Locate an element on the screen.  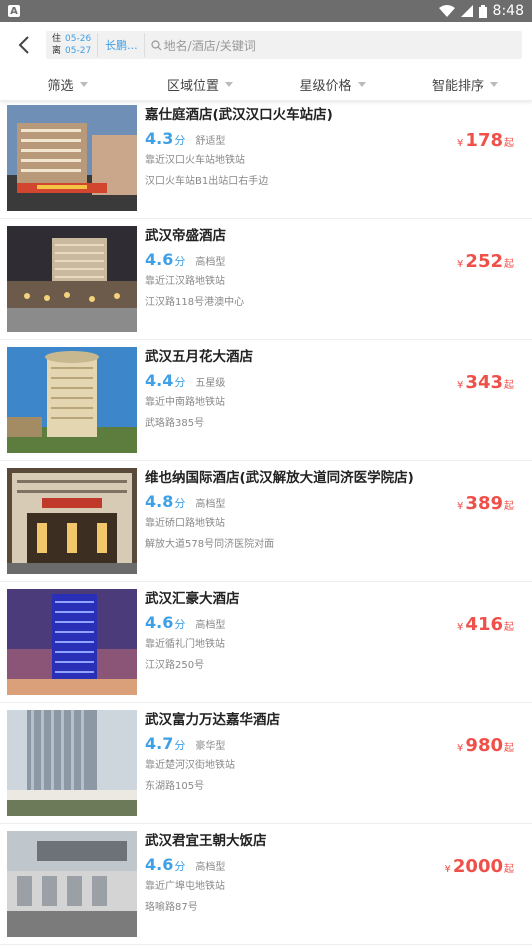
price-amount: 389 is located at coordinates (484, 503).